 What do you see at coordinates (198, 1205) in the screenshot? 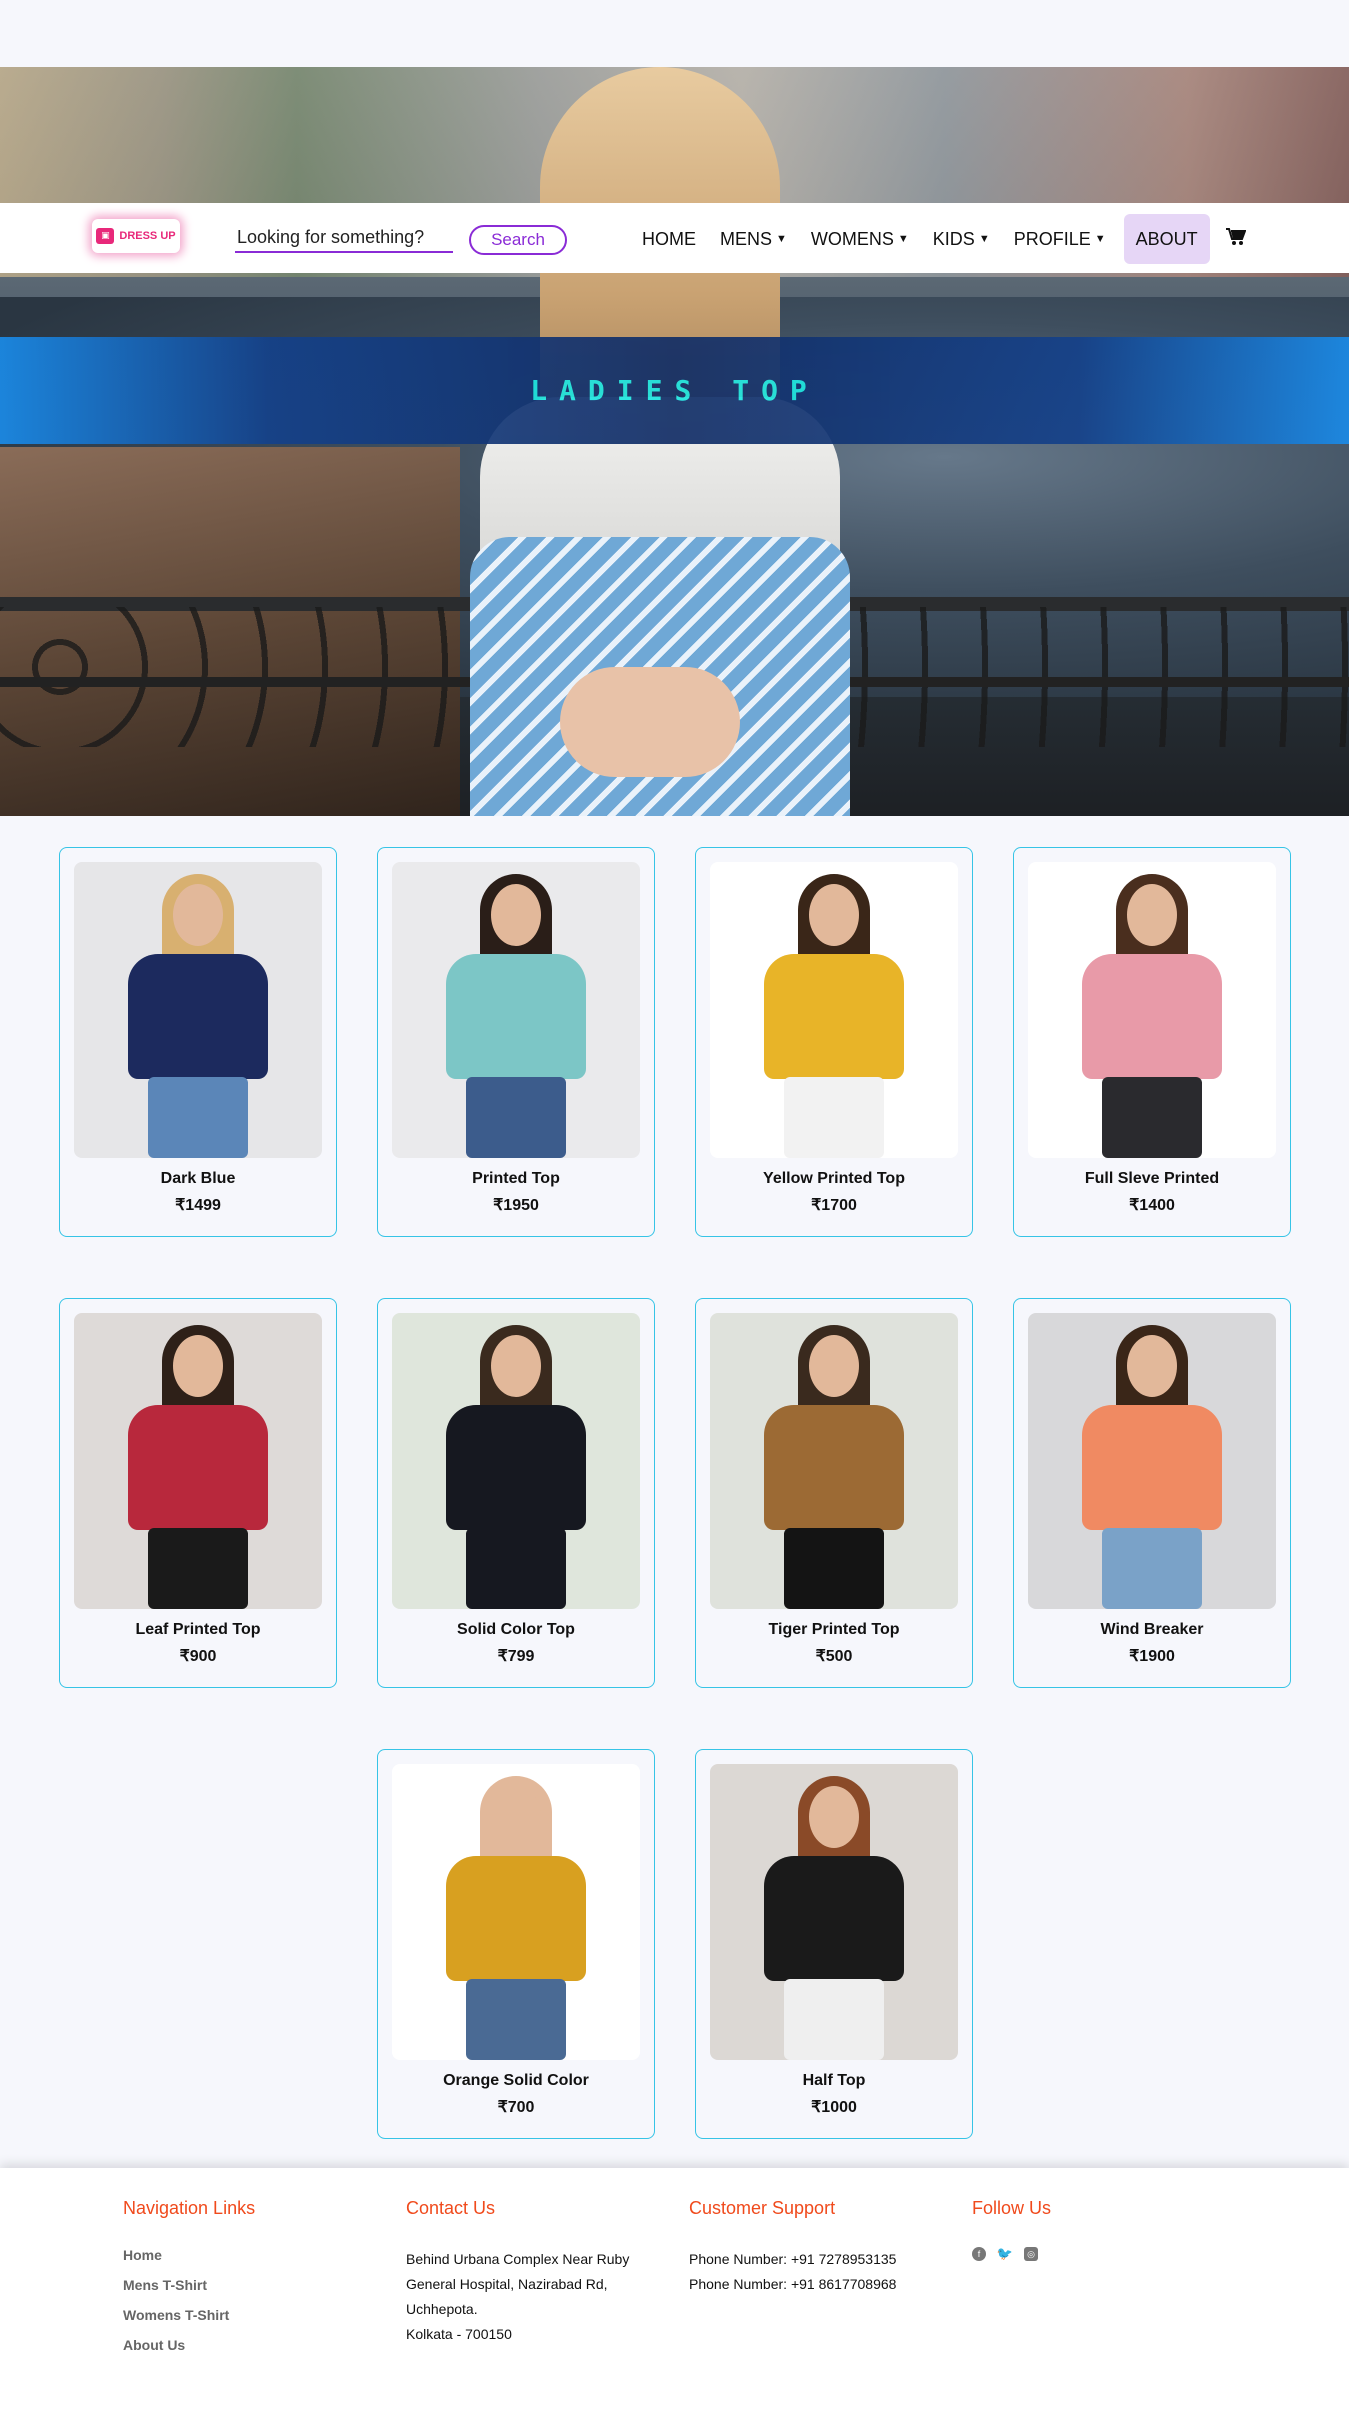
I see `product-price: ₹1499` at bounding box center [198, 1205].